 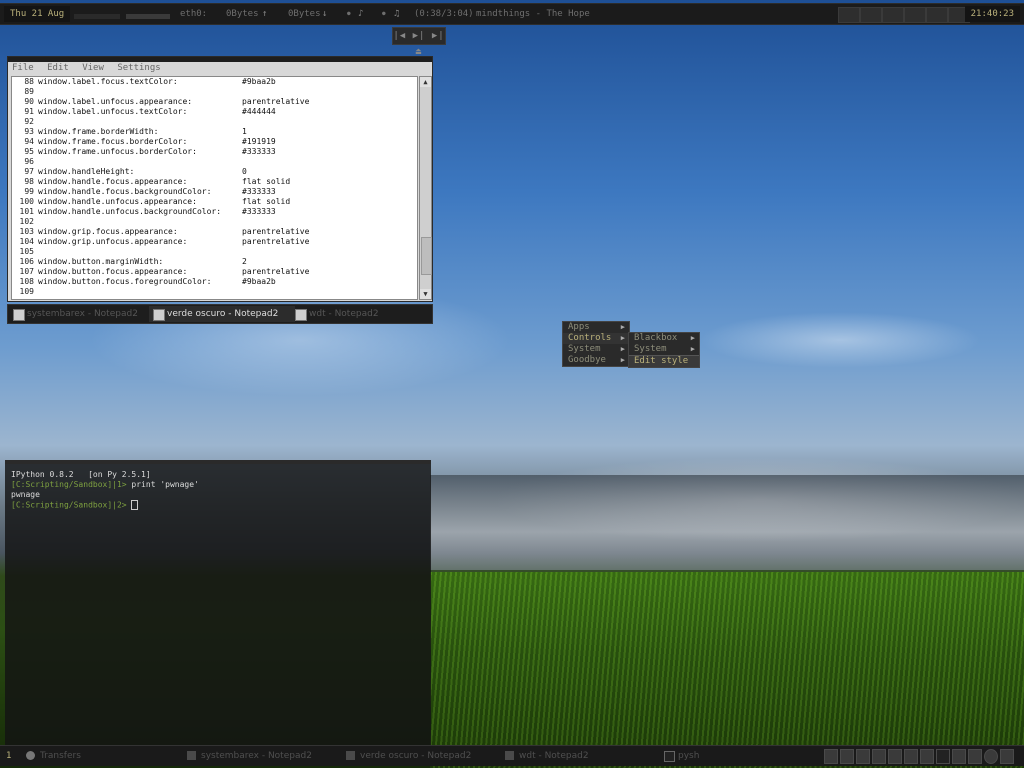 I want to click on menu-item-apps: Apps ▶, so click(x=596, y=327).